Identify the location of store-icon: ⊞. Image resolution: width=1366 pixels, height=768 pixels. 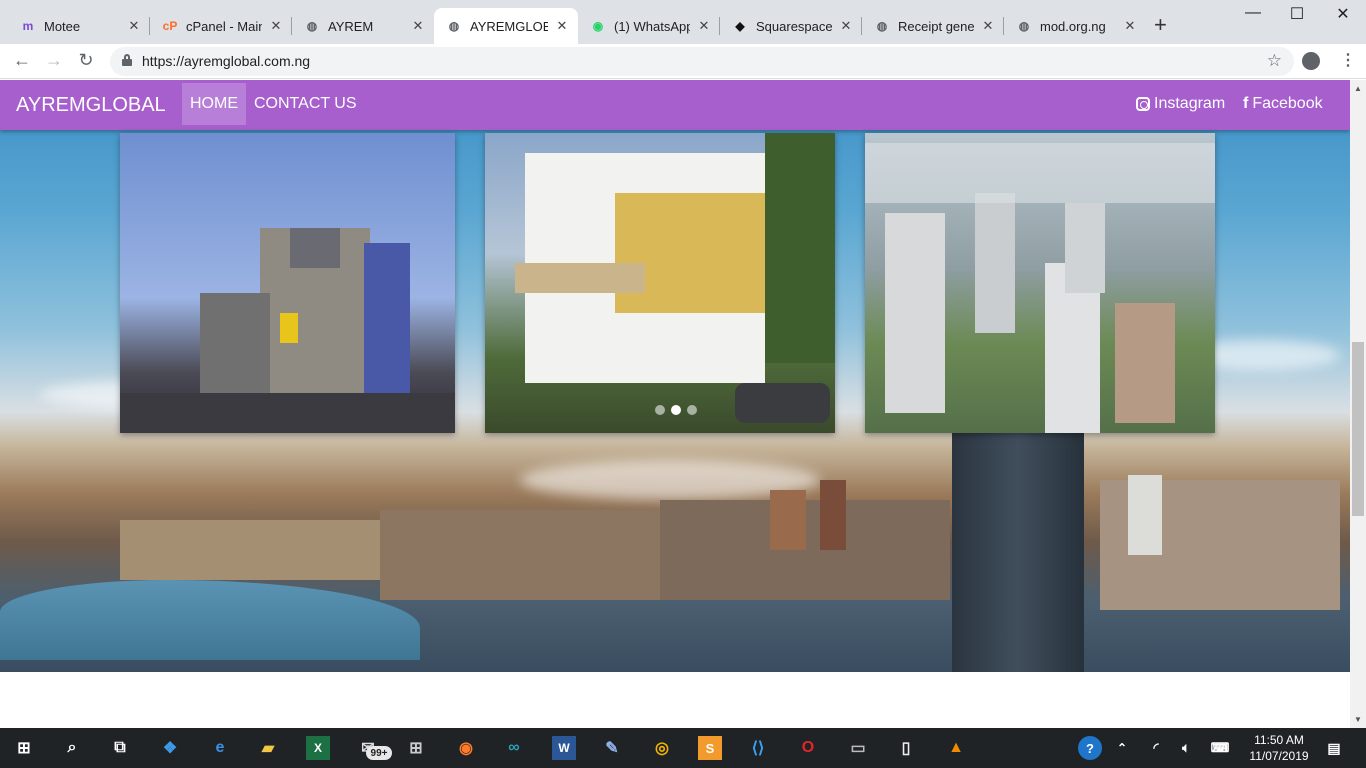
(416, 748).